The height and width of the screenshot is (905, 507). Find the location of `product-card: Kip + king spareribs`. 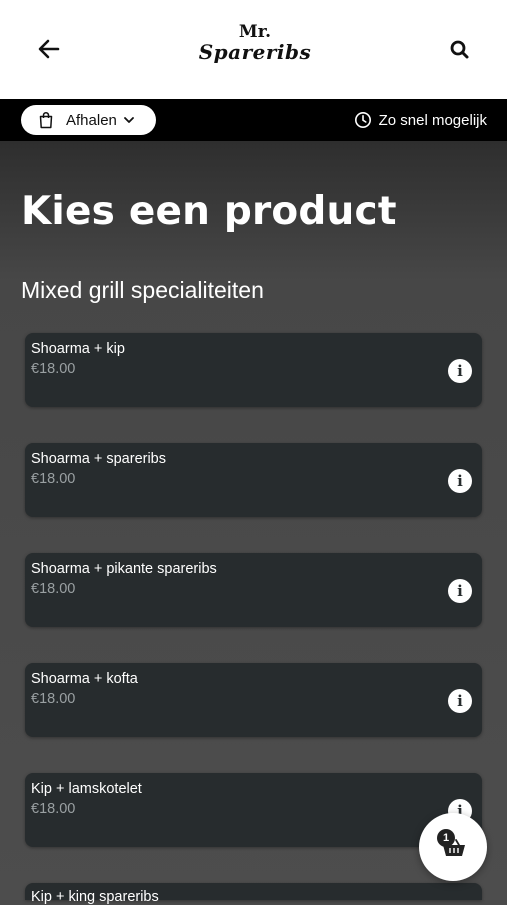

product-card: Kip + king spareribs is located at coordinates (253, 894).